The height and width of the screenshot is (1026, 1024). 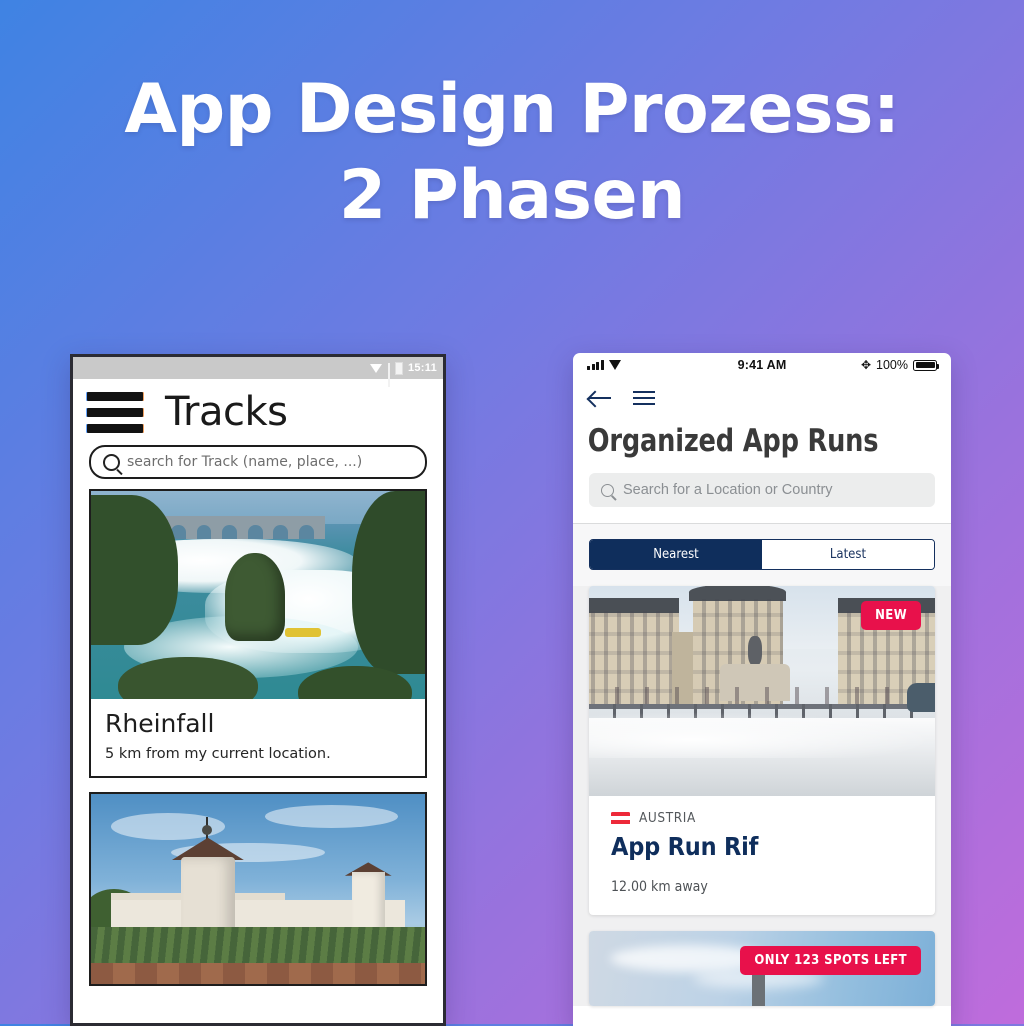 I want to click on rheinfall-waterfall-photo, so click(x=258, y=595).